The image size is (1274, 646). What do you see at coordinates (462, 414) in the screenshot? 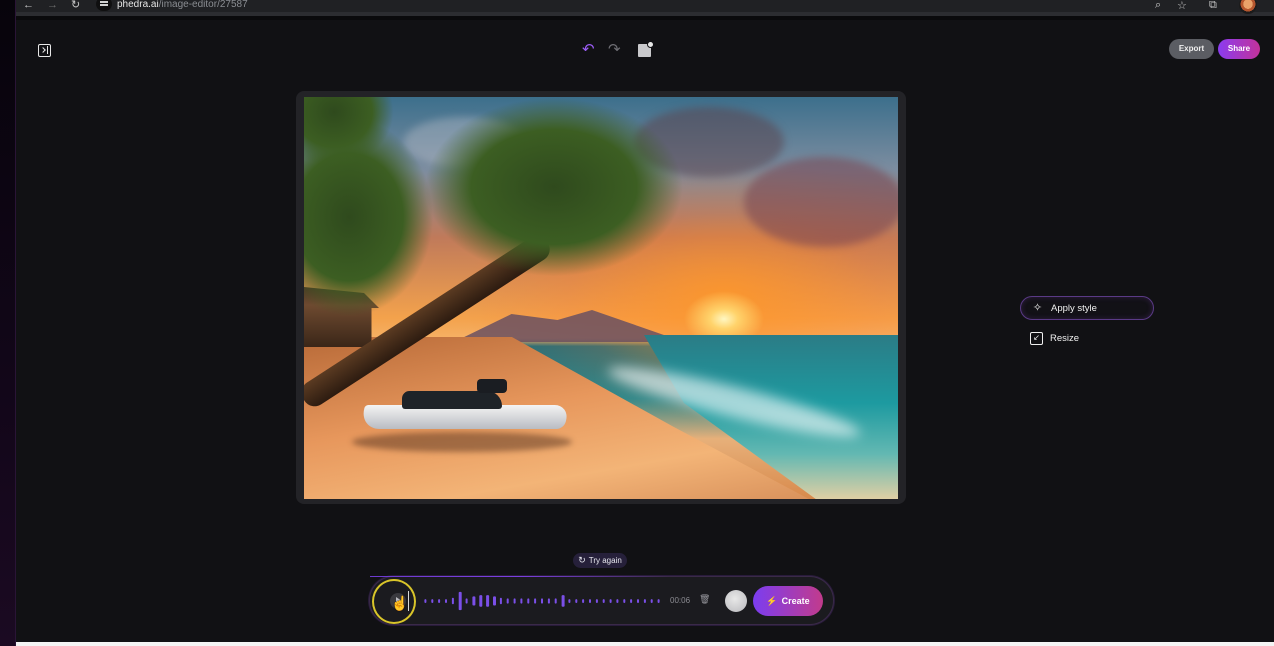
I see `jet-ski` at bounding box center [462, 414].